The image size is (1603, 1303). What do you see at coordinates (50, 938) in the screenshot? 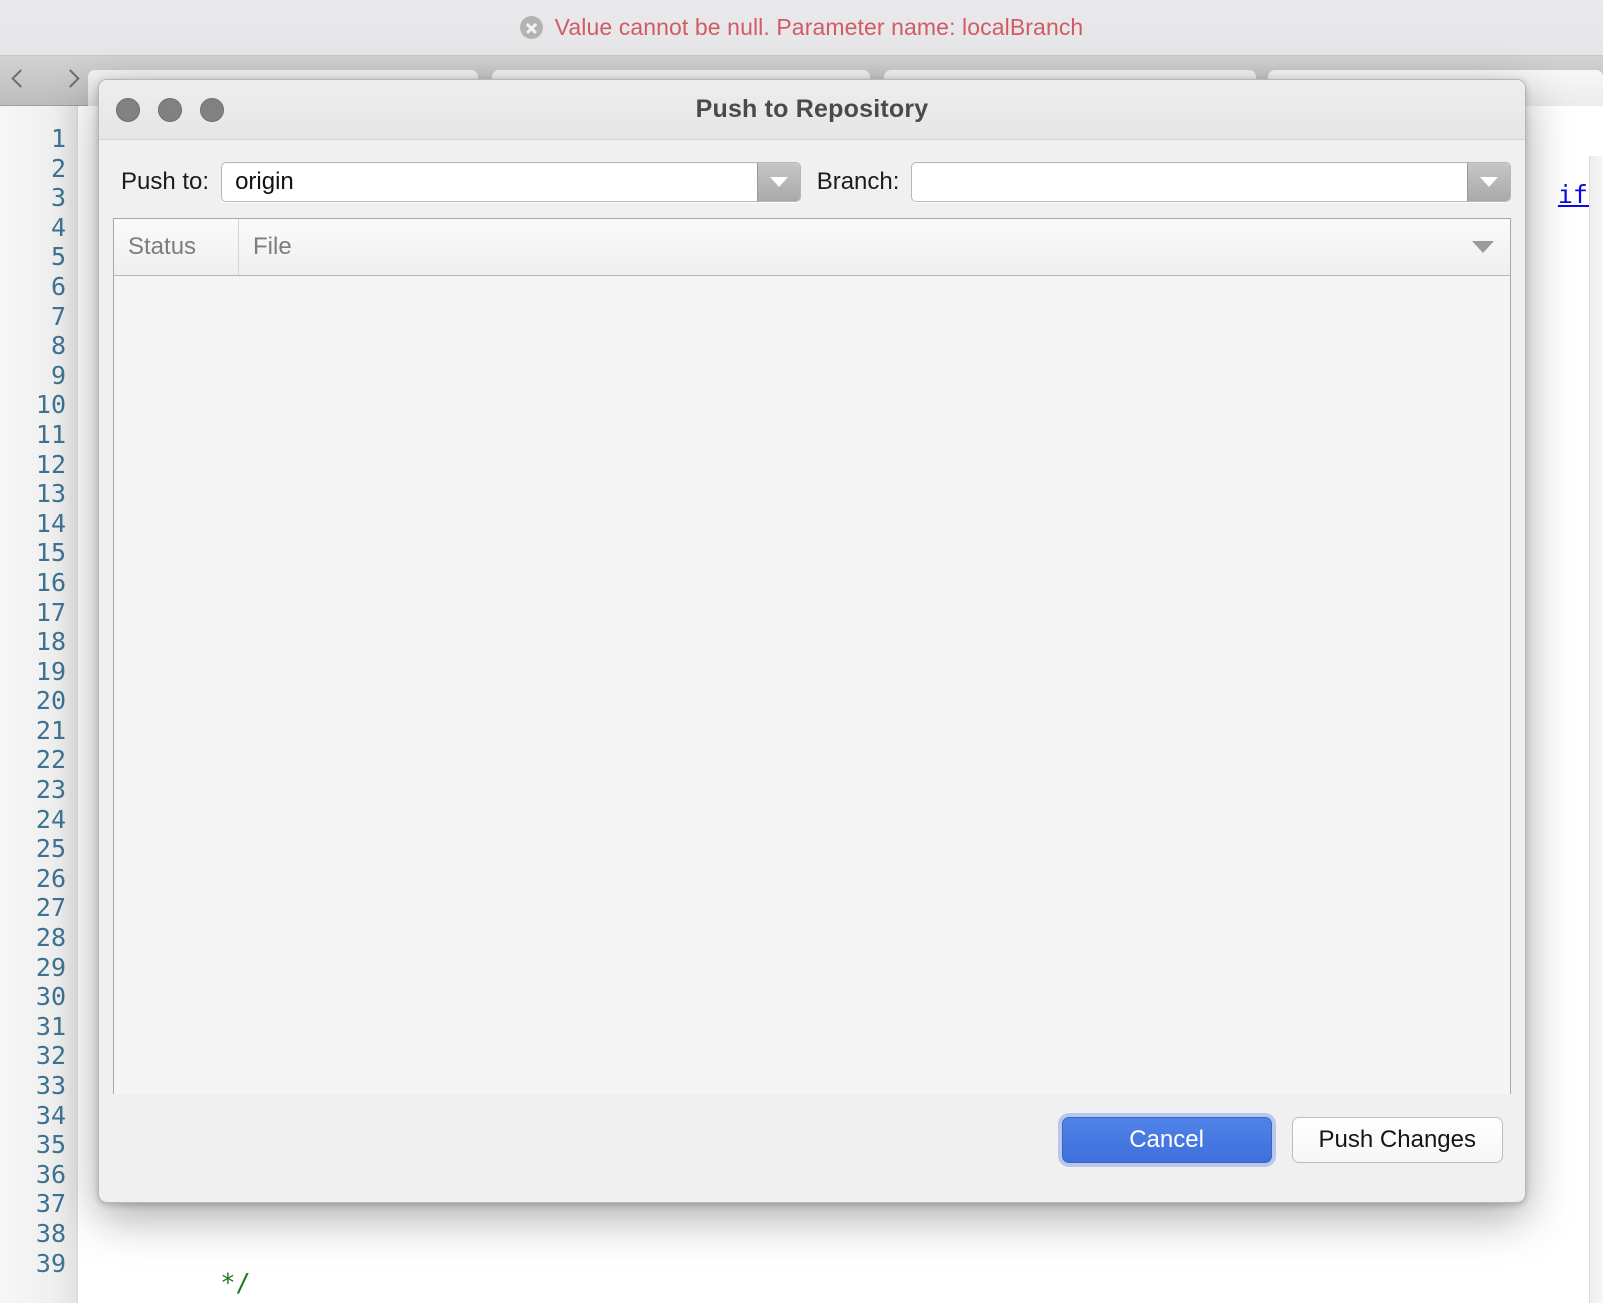
I see `line-number: 28` at bounding box center [50, 938].